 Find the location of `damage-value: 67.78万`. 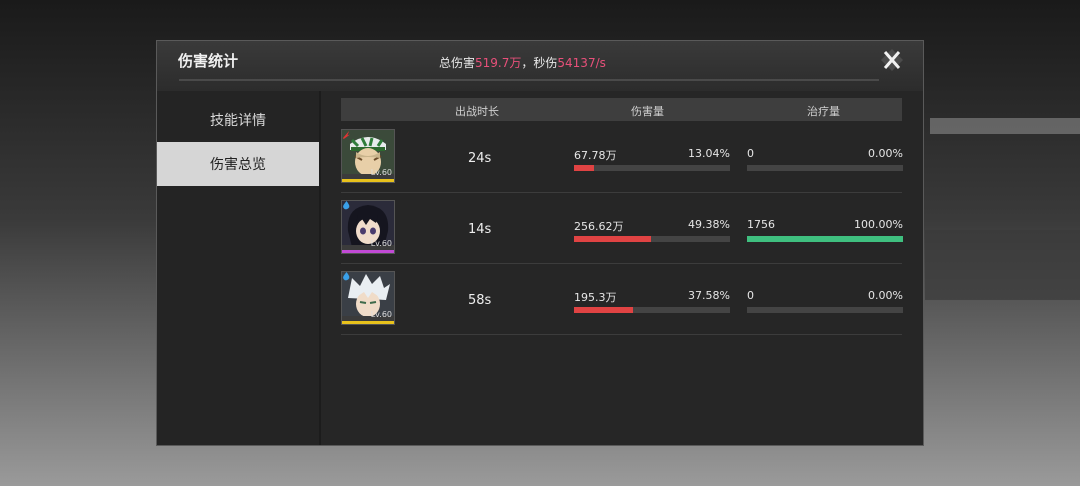

damage-value: 67.78万 is located at coordinates (595, 155).